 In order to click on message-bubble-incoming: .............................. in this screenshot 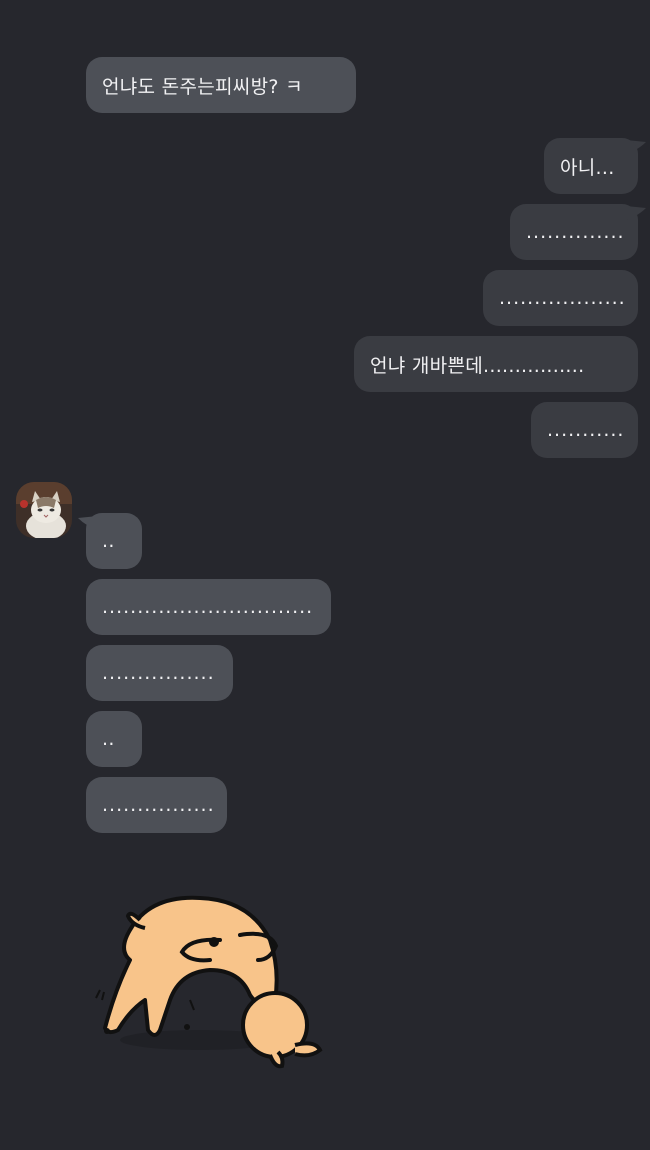, I will do `click(208, 607)`.